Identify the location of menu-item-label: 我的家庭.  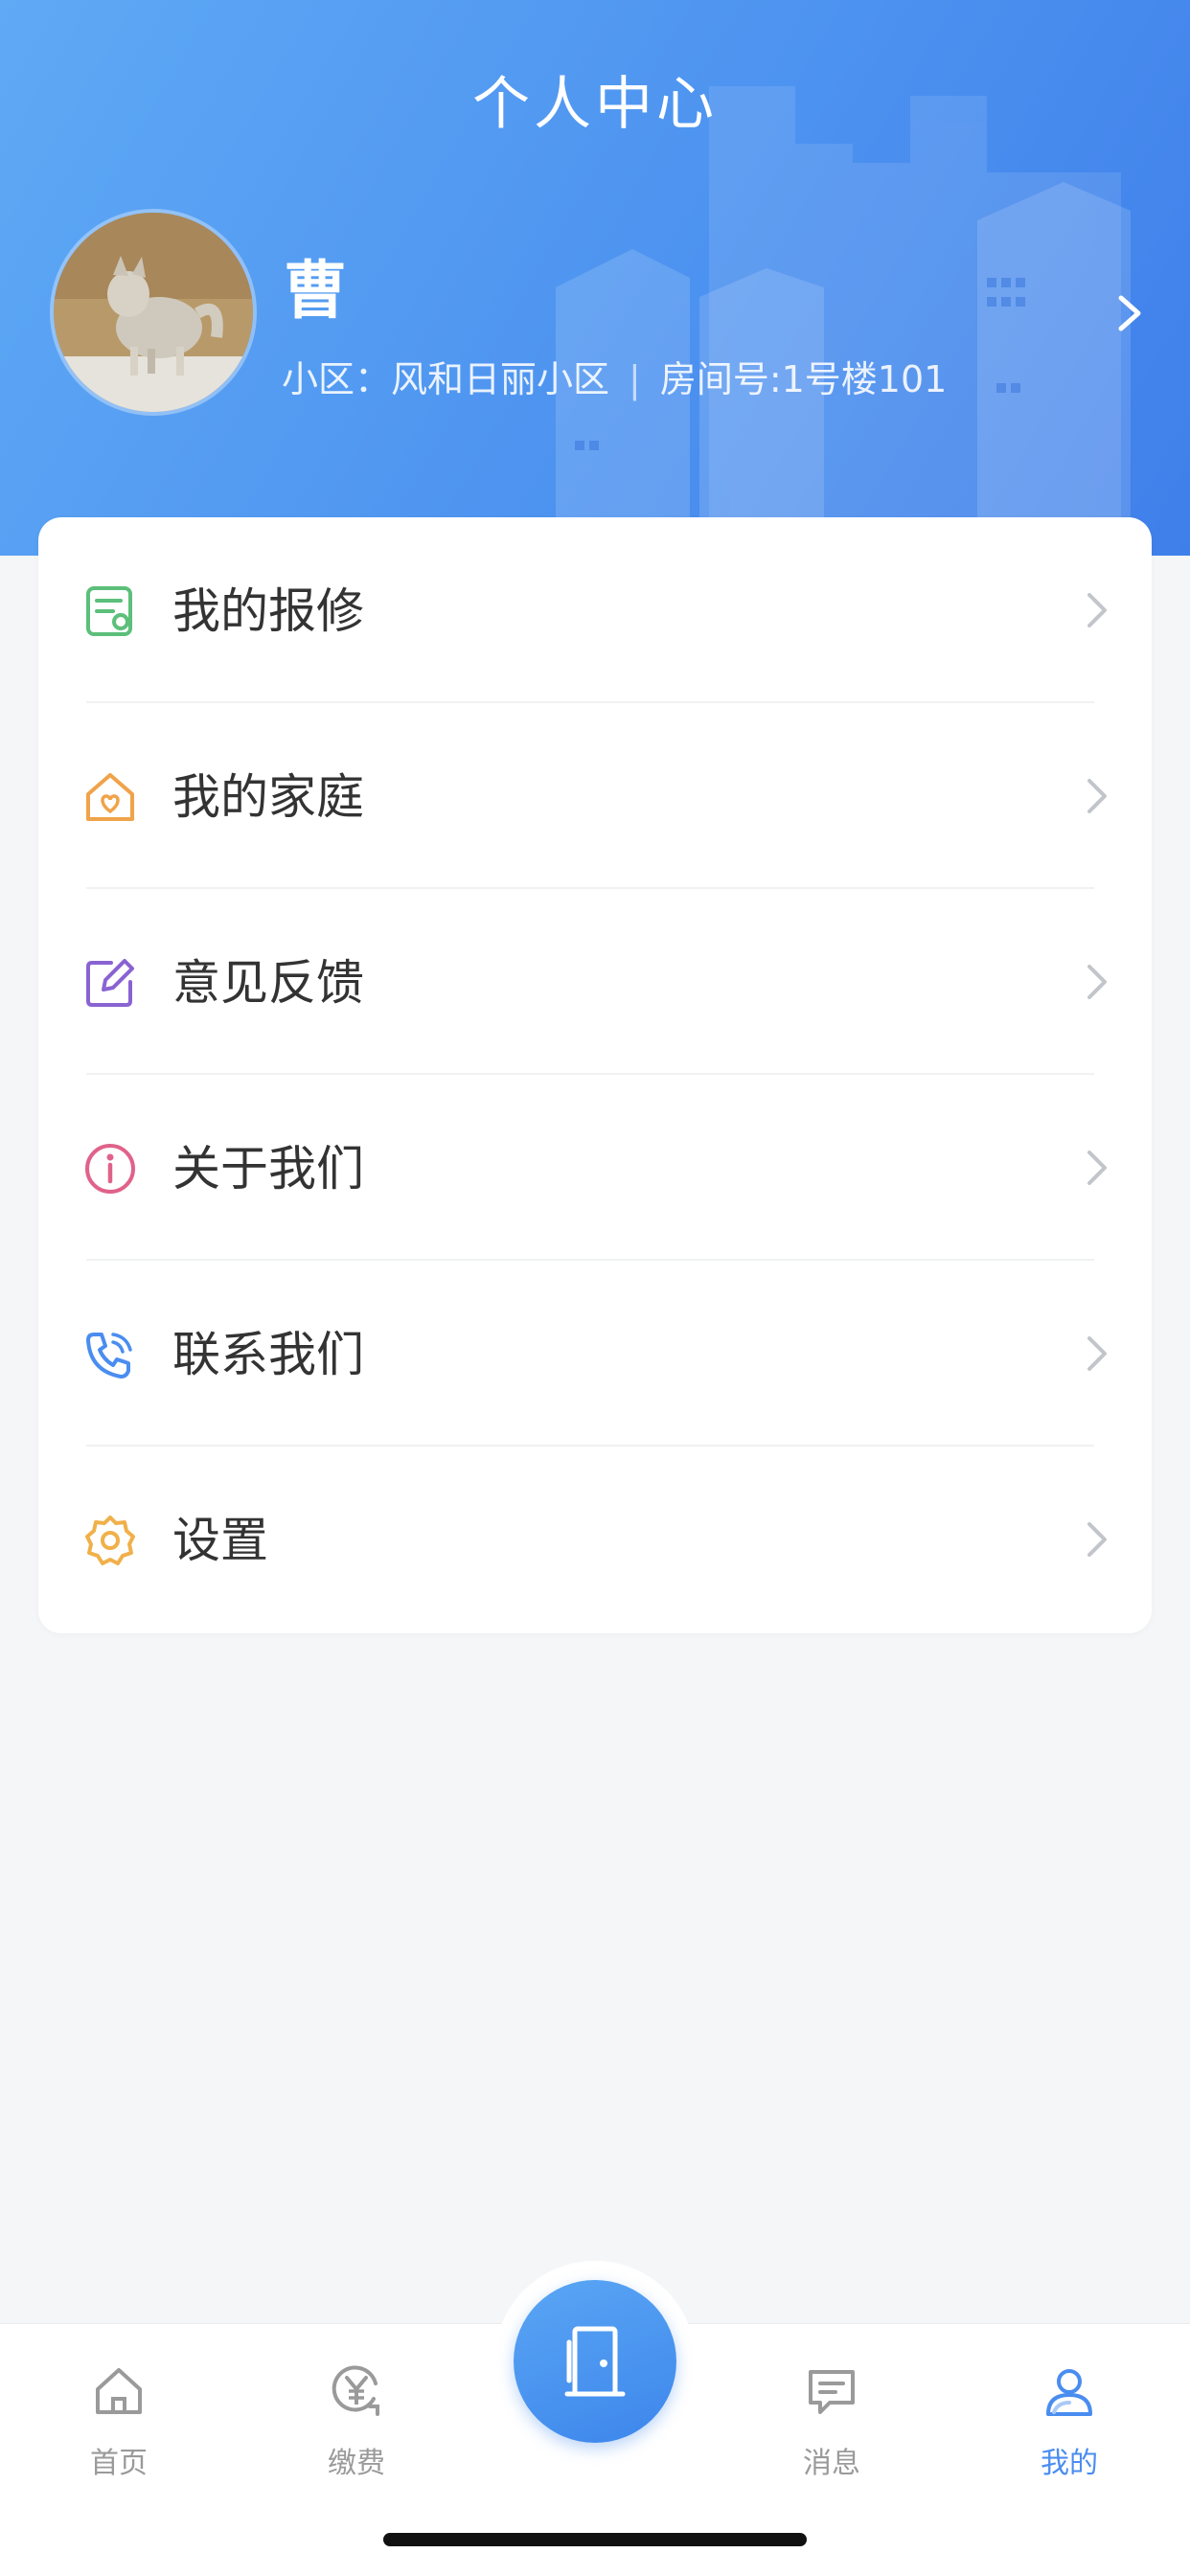
(268, 797).